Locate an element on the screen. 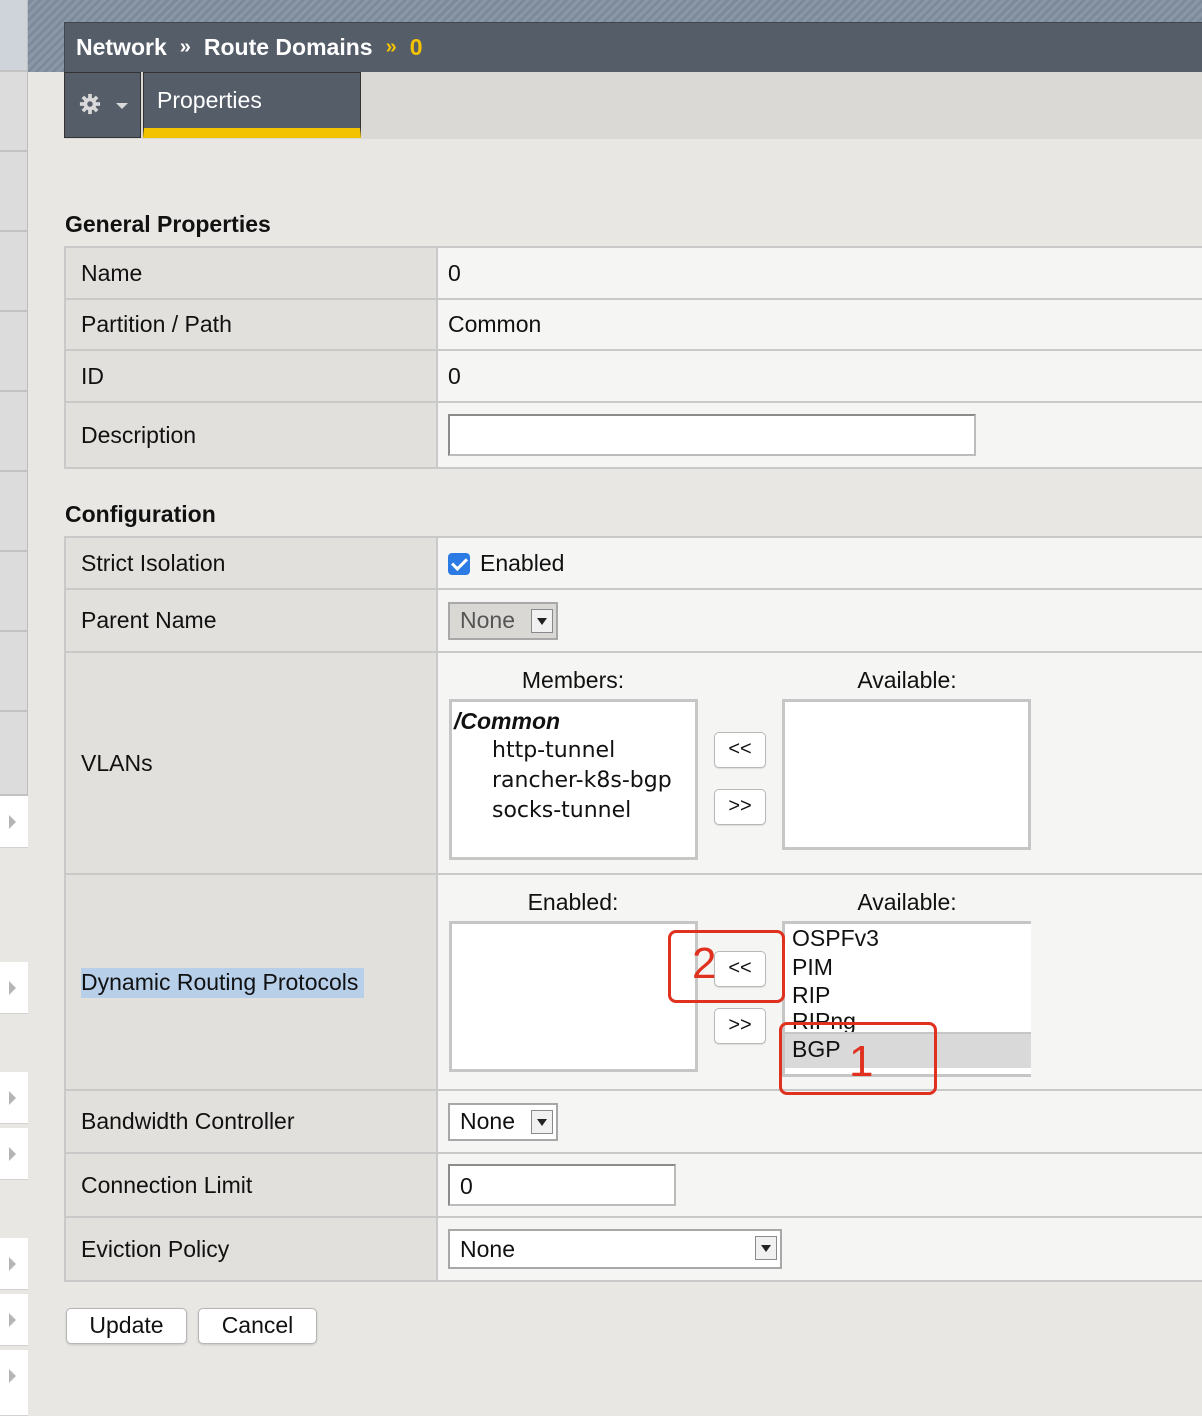  vlan-members-header: Members: is located at coordinates (573, 680).